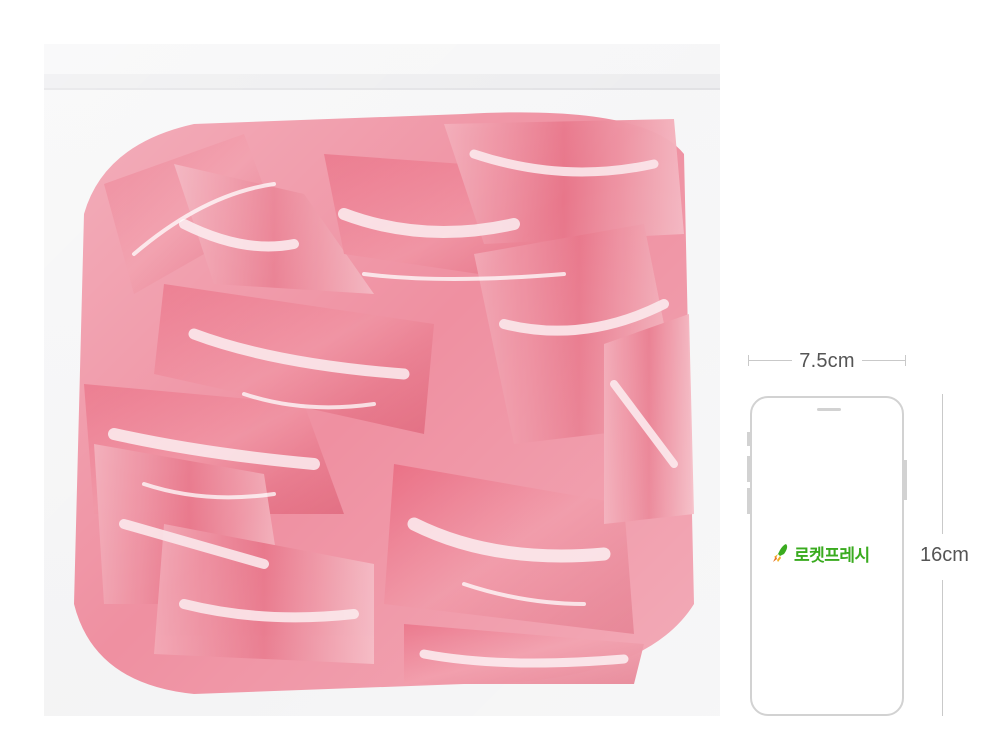  I want to click on height-dimension-line-top, so click(942, 464).